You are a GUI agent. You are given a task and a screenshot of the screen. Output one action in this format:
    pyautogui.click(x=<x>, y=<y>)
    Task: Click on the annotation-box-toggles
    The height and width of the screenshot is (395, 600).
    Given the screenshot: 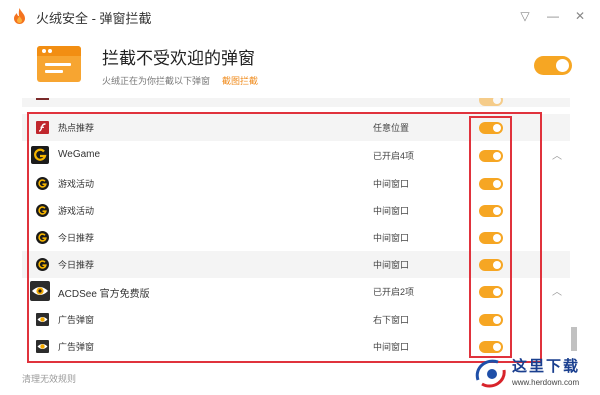 What is the action you would take?
    pyautogui.click(x=490, y=237)
    